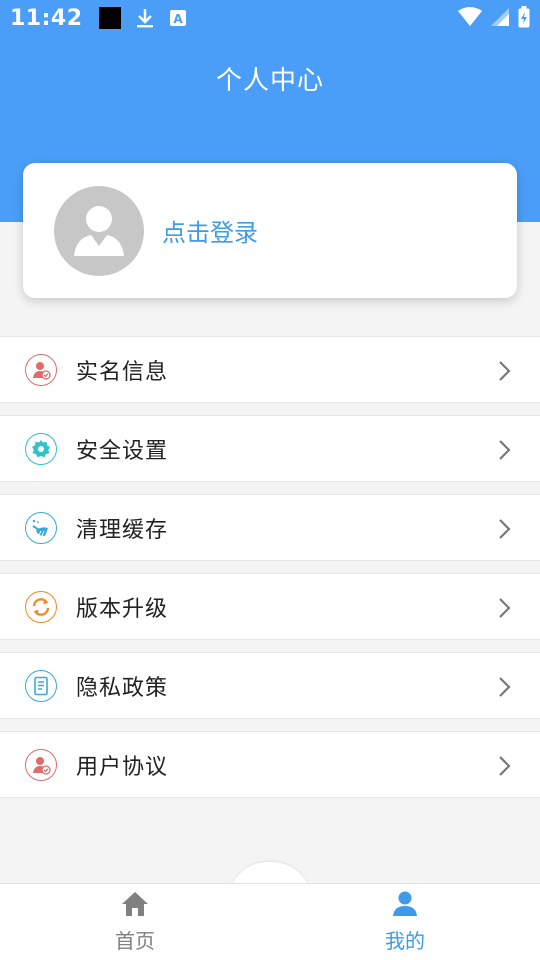  What do you see at coordinates (135, 941) in the screenshot?
I see `tab-label: 首页` at bounding box center [135, 941].